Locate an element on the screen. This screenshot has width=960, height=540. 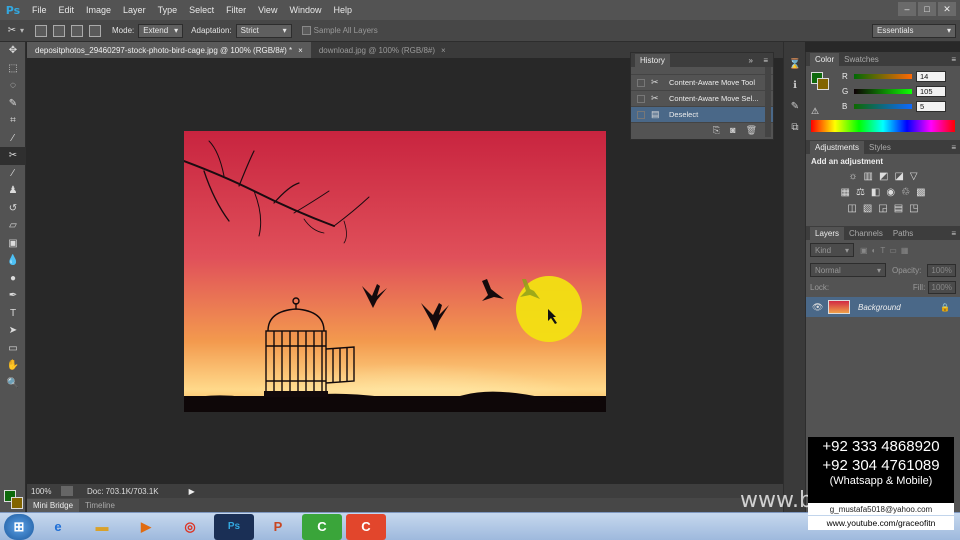
channel-mixer-icon: ♲ is located at coordinates (905, 192).